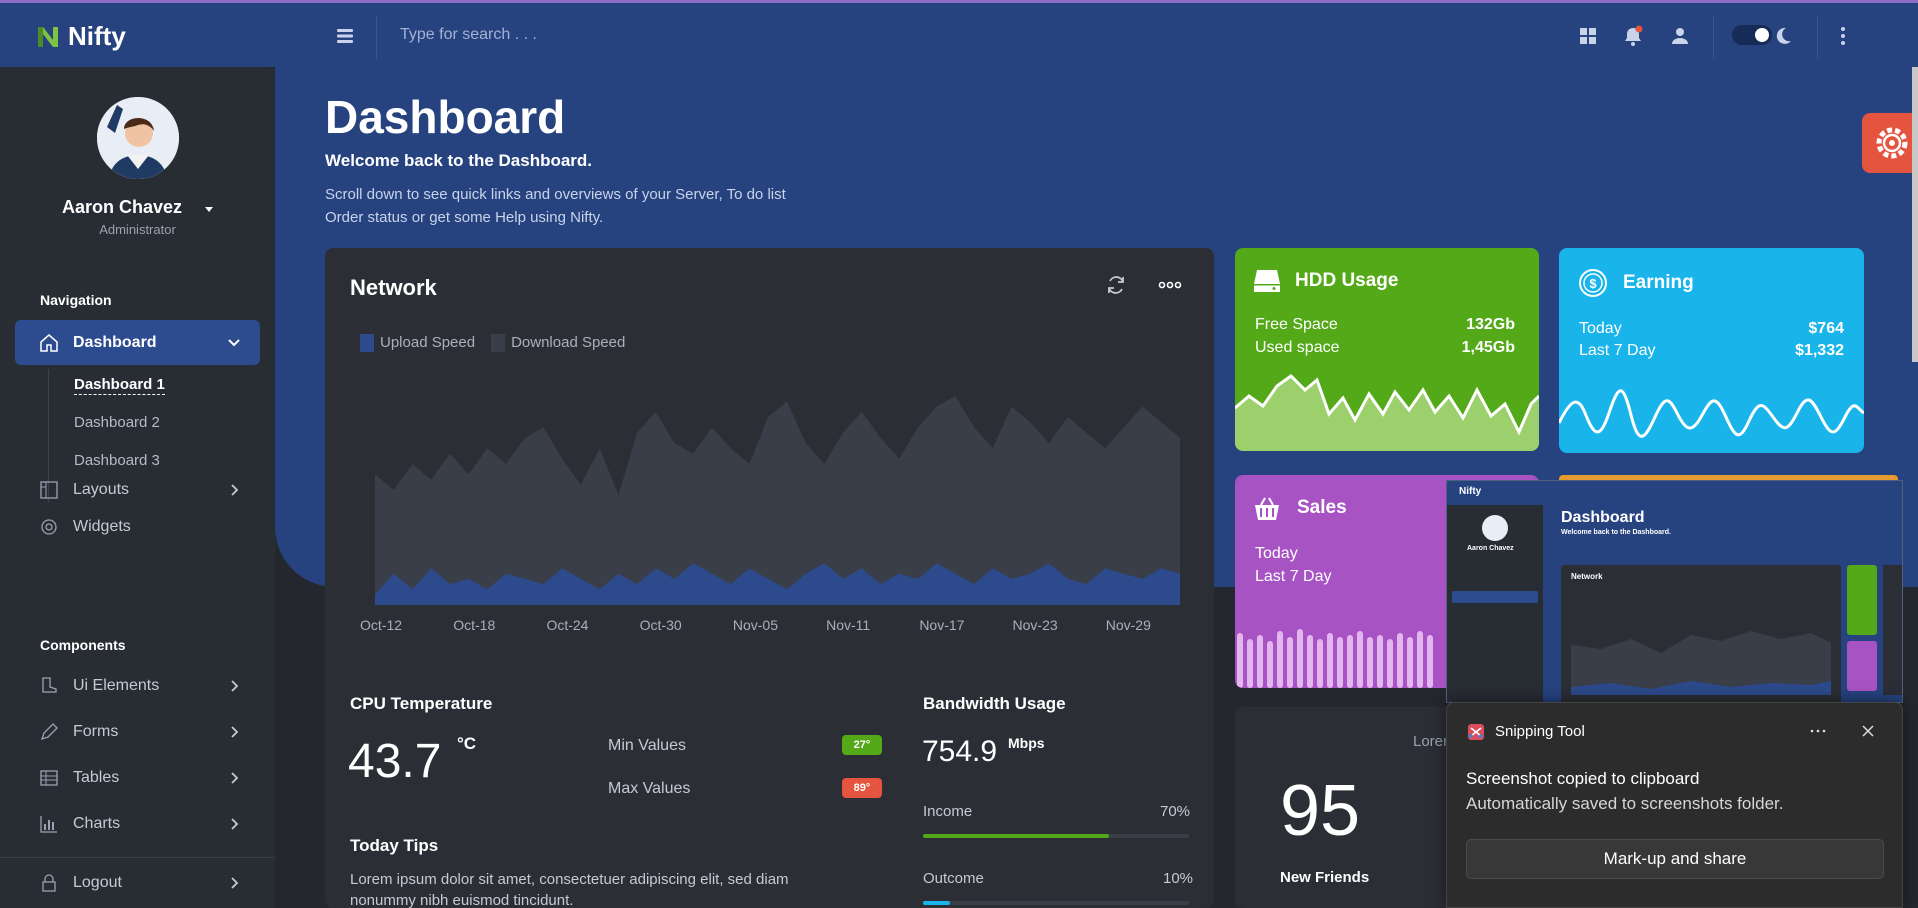 The width and height of the screenshot is (1918, 908). I want to click on pen-icon, so click(49, 732).